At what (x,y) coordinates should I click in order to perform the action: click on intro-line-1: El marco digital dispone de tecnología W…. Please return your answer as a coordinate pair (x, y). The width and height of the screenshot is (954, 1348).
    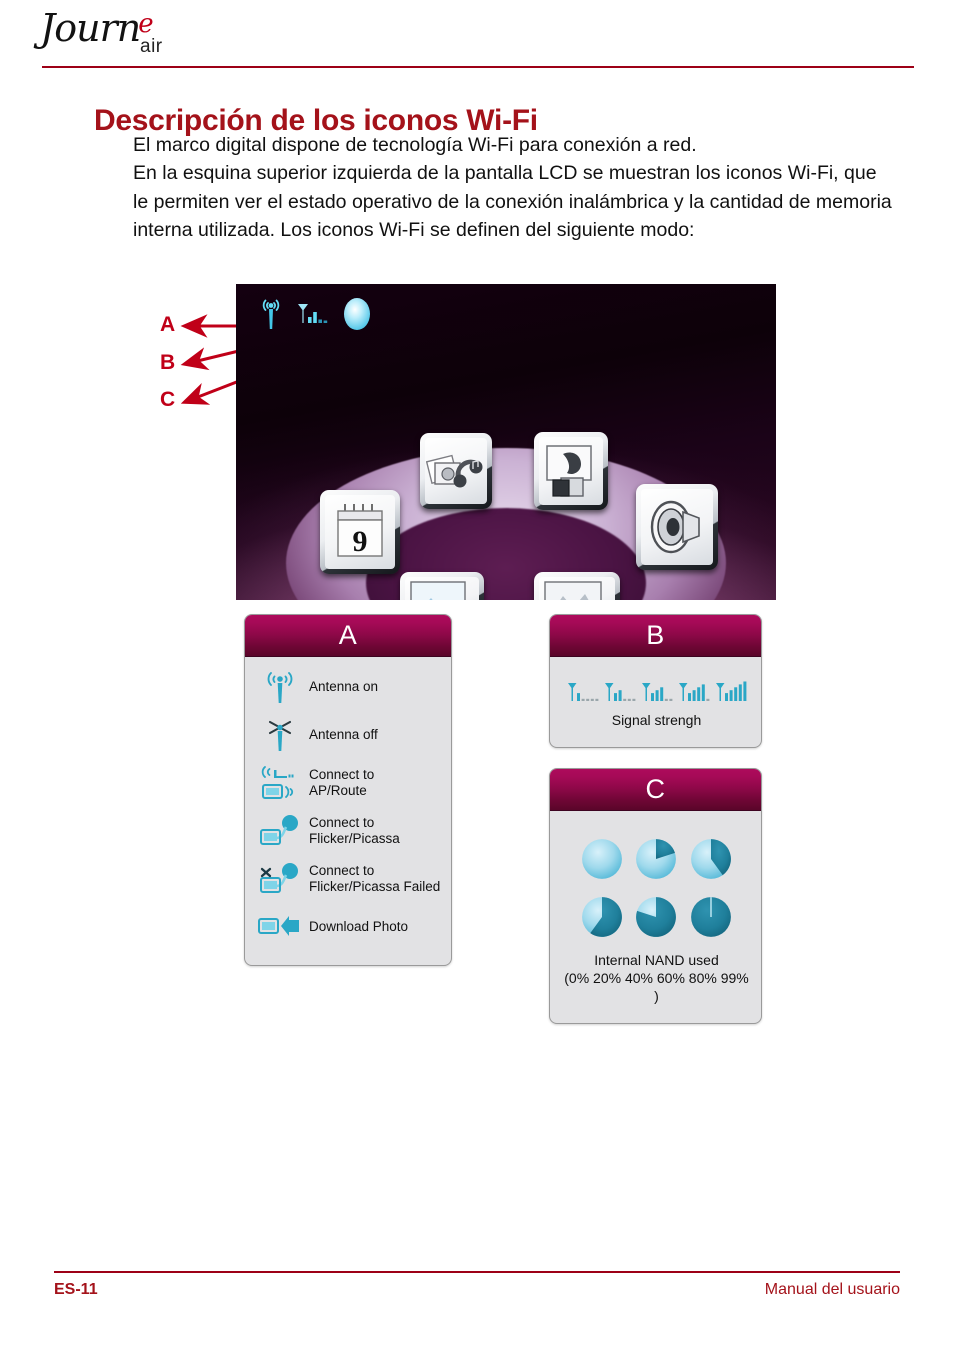
    Looking at the image, I should click on (415, 145).